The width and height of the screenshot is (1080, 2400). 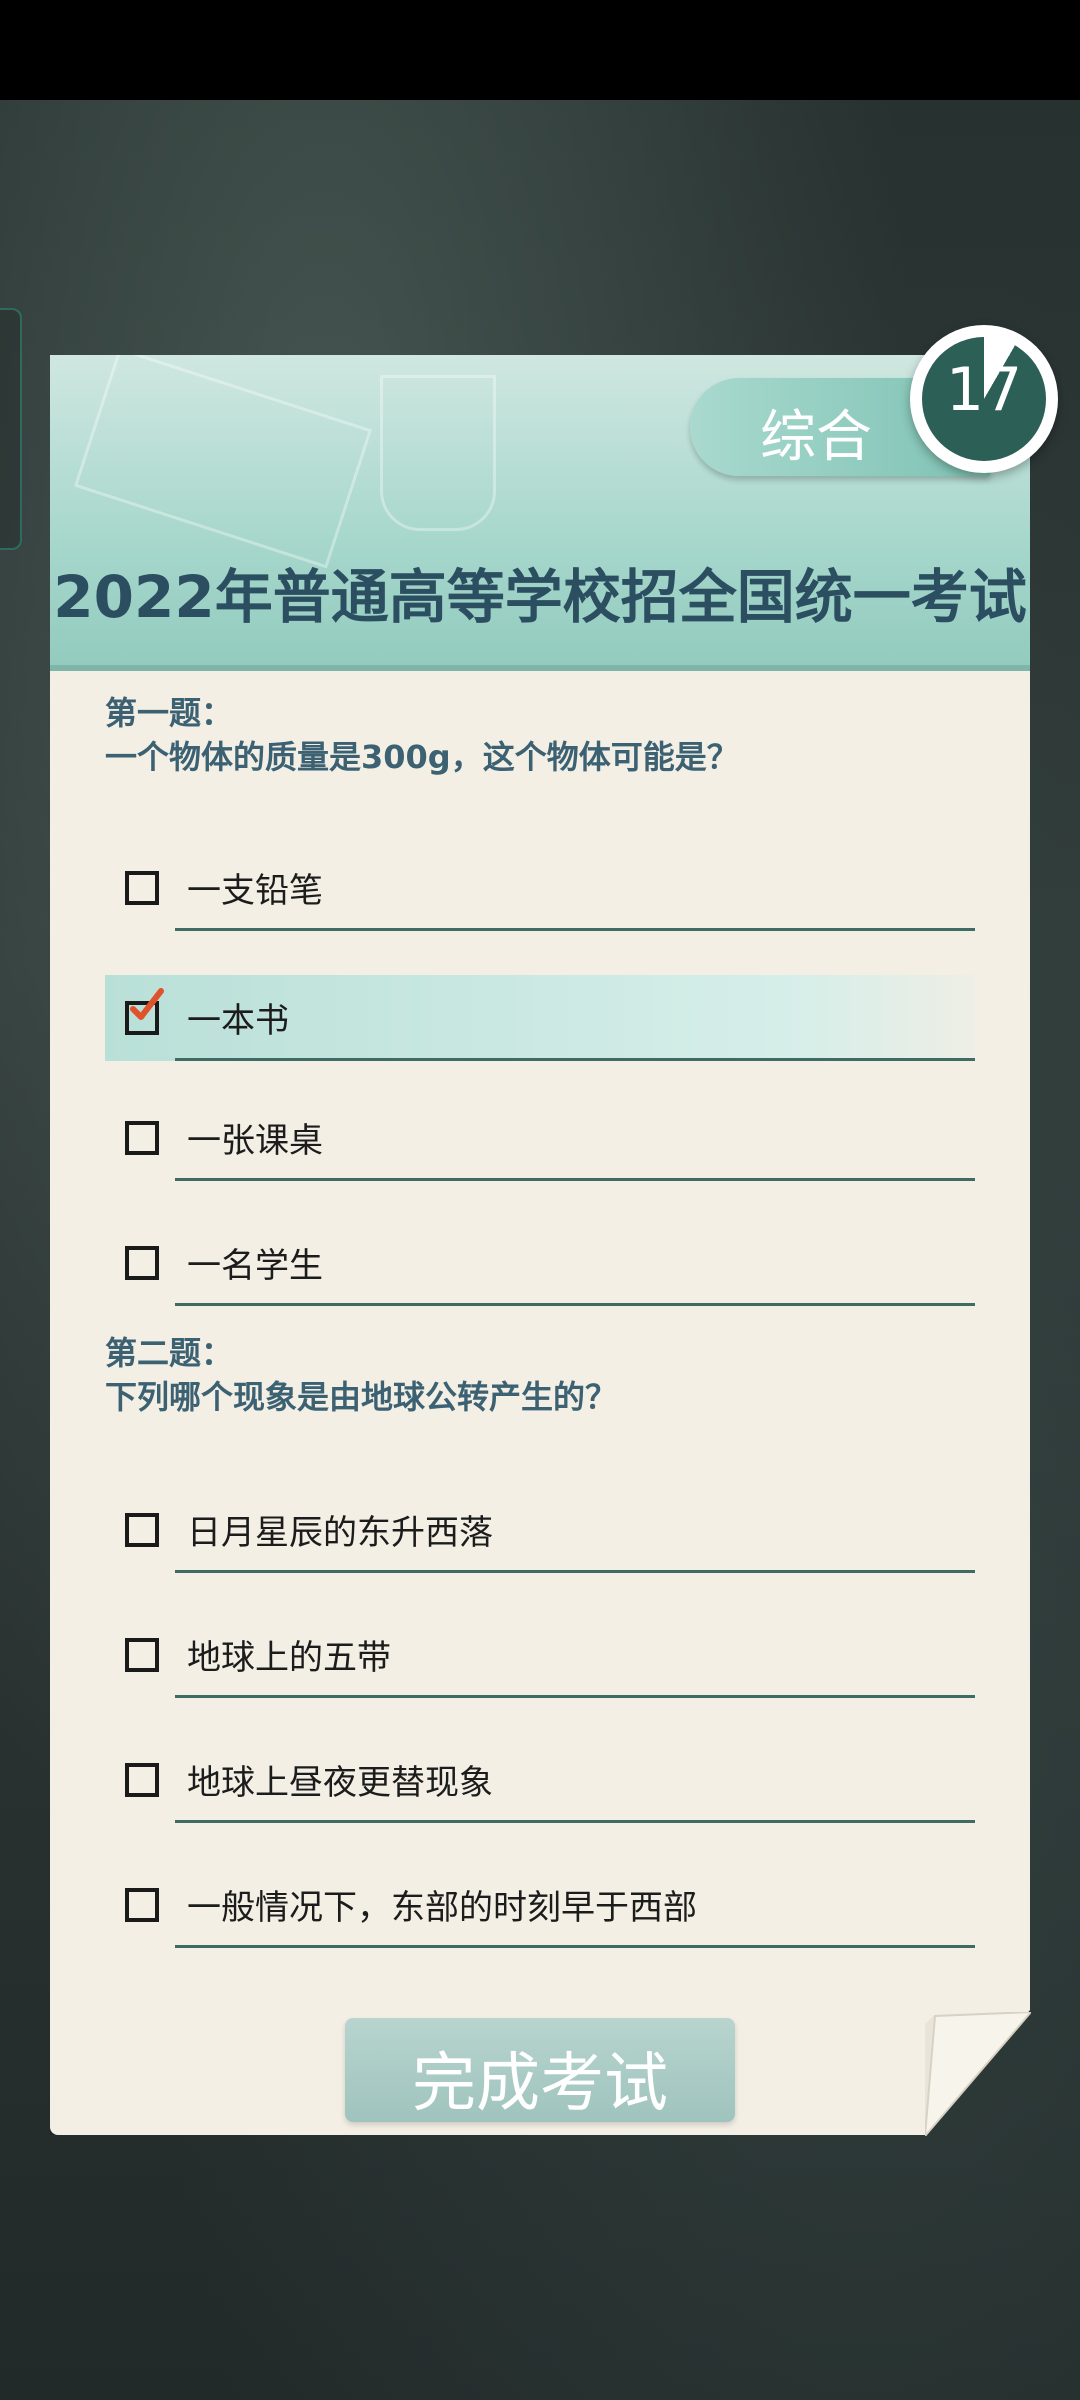 What do you see at coordinates (238, 1021) in the screenshot?
I see `option-label: 一本书` at bounding box center [238, 1021].